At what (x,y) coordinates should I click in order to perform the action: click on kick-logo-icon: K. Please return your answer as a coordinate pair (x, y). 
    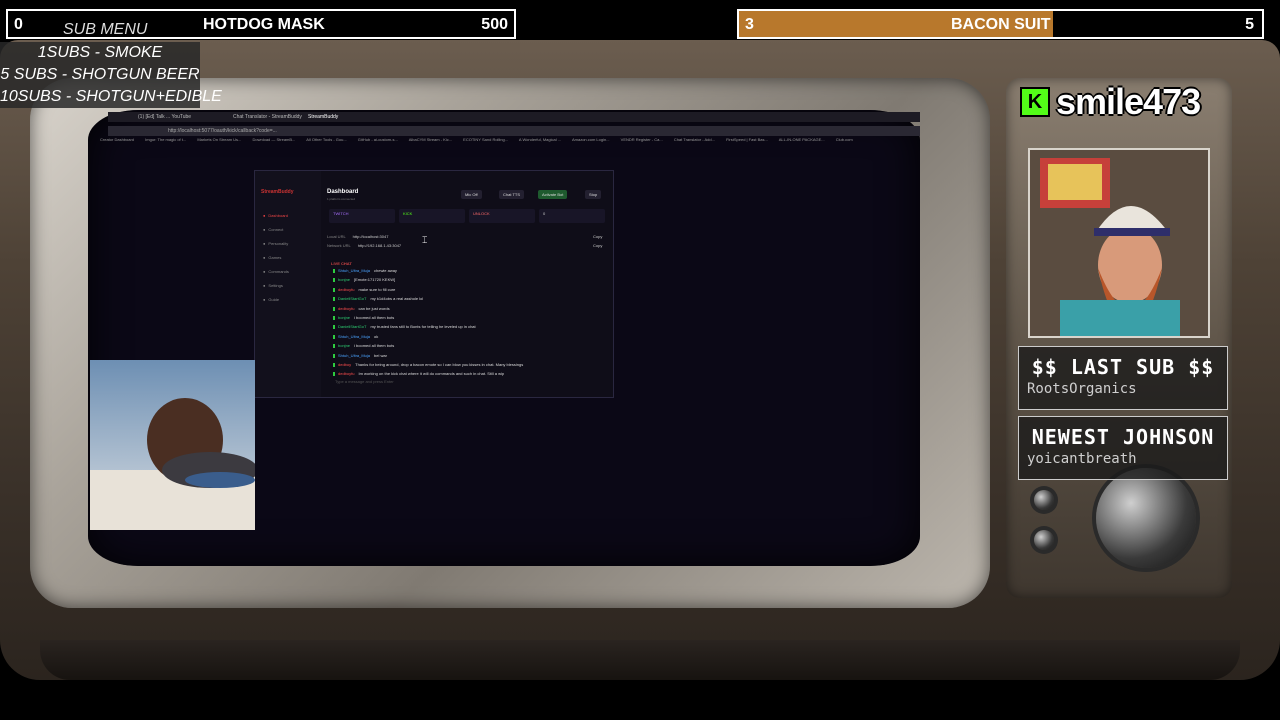
    Looking at the image, I should click on (1035, 102).